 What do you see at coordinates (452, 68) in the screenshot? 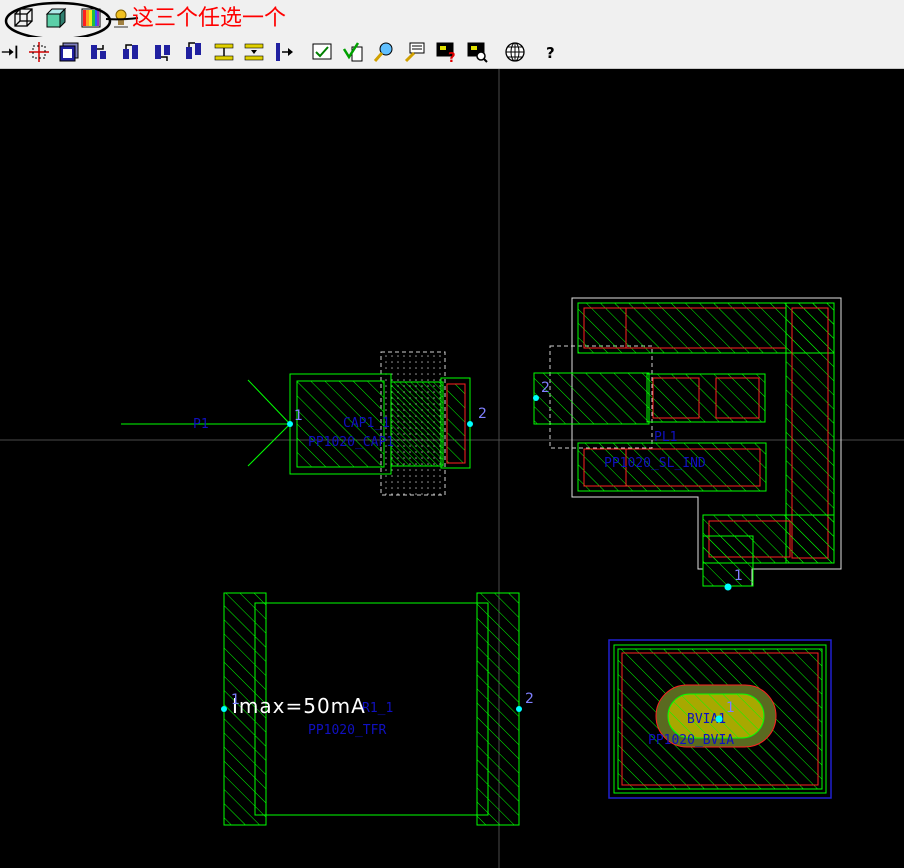
I see `edit-toolbar: ? ?` at bounding box center [452, 68].